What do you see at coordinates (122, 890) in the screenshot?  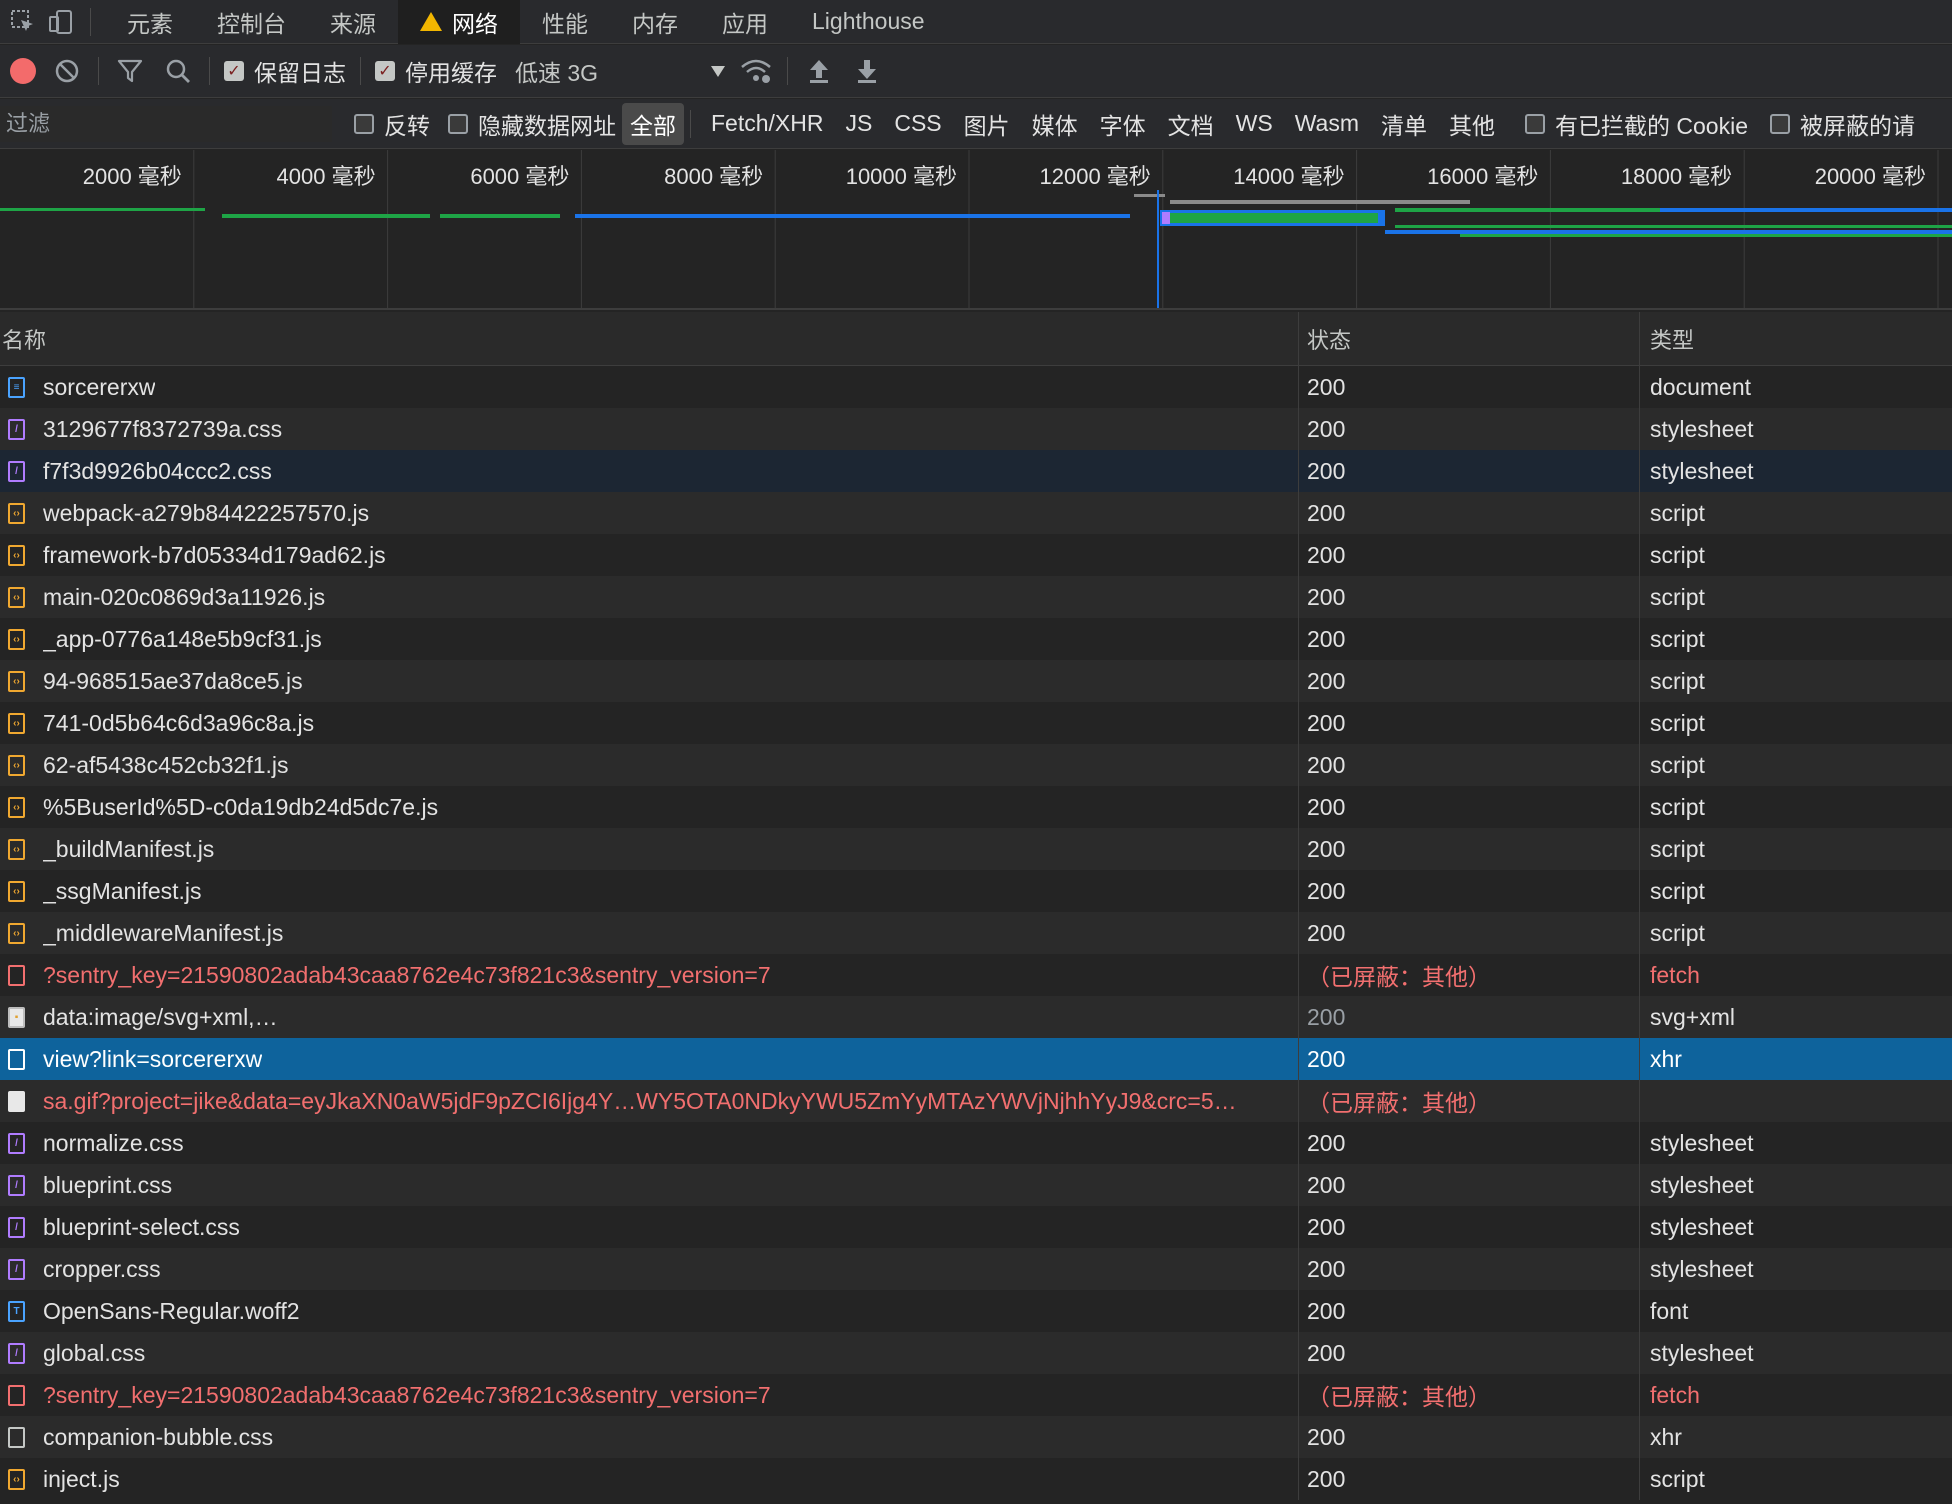 I see `request-name: _ssgManifest.js` at bounding box center [122, 890].